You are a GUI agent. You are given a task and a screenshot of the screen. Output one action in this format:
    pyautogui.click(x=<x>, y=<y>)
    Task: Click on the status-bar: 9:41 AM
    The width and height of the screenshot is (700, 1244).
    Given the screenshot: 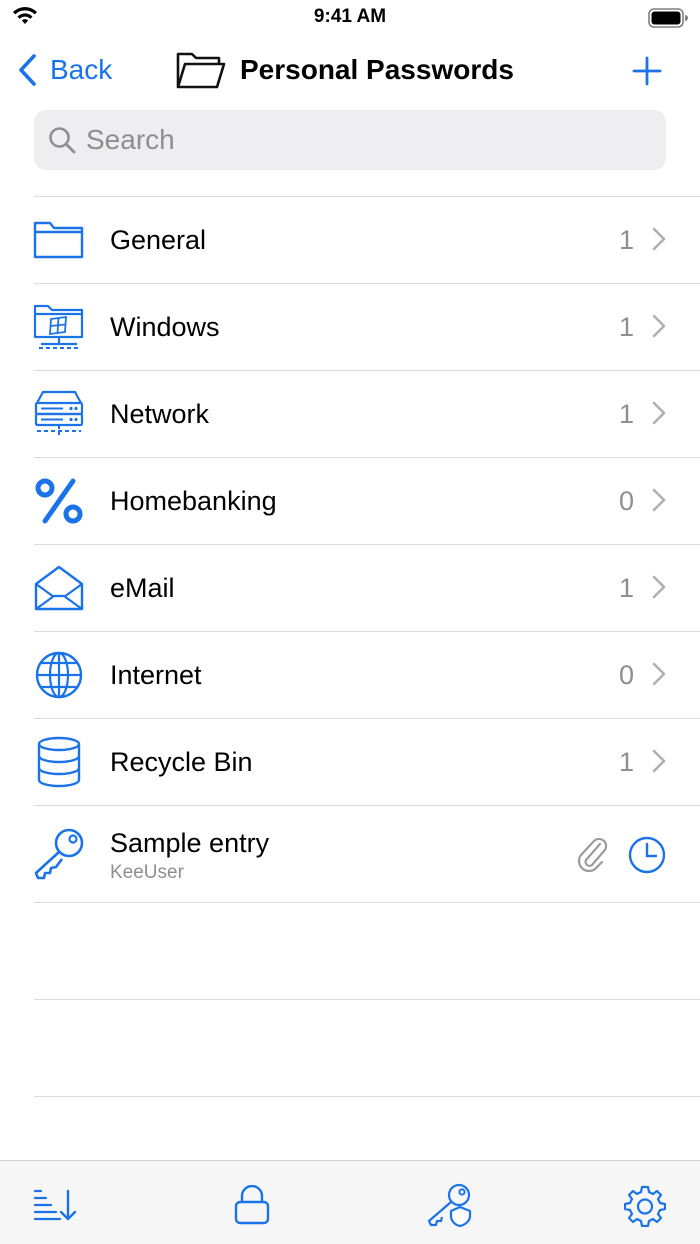 What is the action you would take?
    pyautogui.click(x=350, y=18)
    